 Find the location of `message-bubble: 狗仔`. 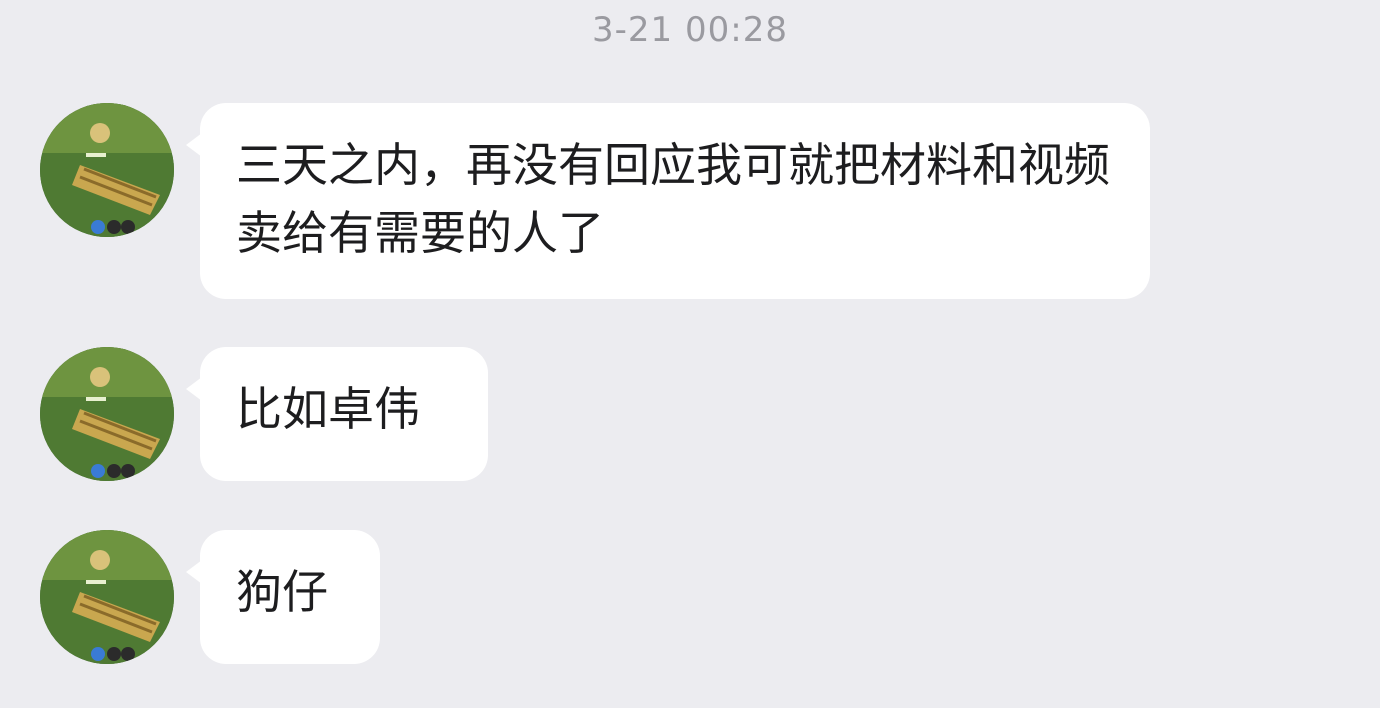

message-bubble: 狗仔 is located at coordinates (283, 597).